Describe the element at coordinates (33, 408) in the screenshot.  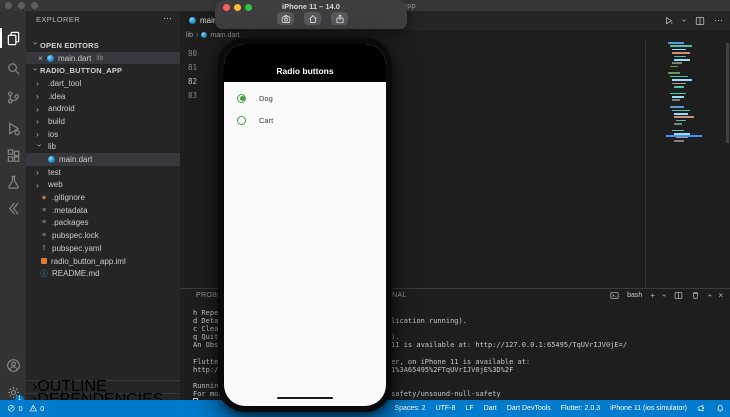
I see `warning-icon` at that location.